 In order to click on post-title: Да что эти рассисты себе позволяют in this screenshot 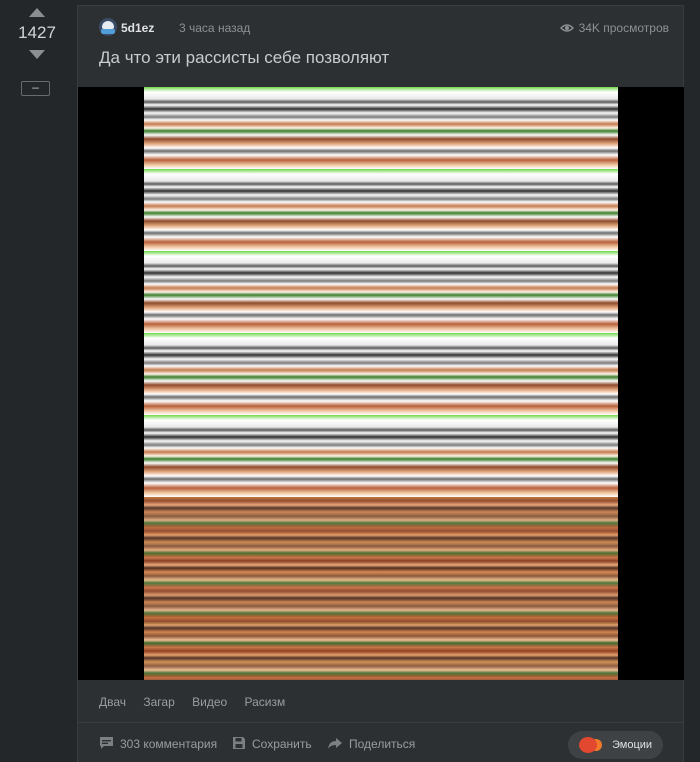, I will do `click(244, 58)`.